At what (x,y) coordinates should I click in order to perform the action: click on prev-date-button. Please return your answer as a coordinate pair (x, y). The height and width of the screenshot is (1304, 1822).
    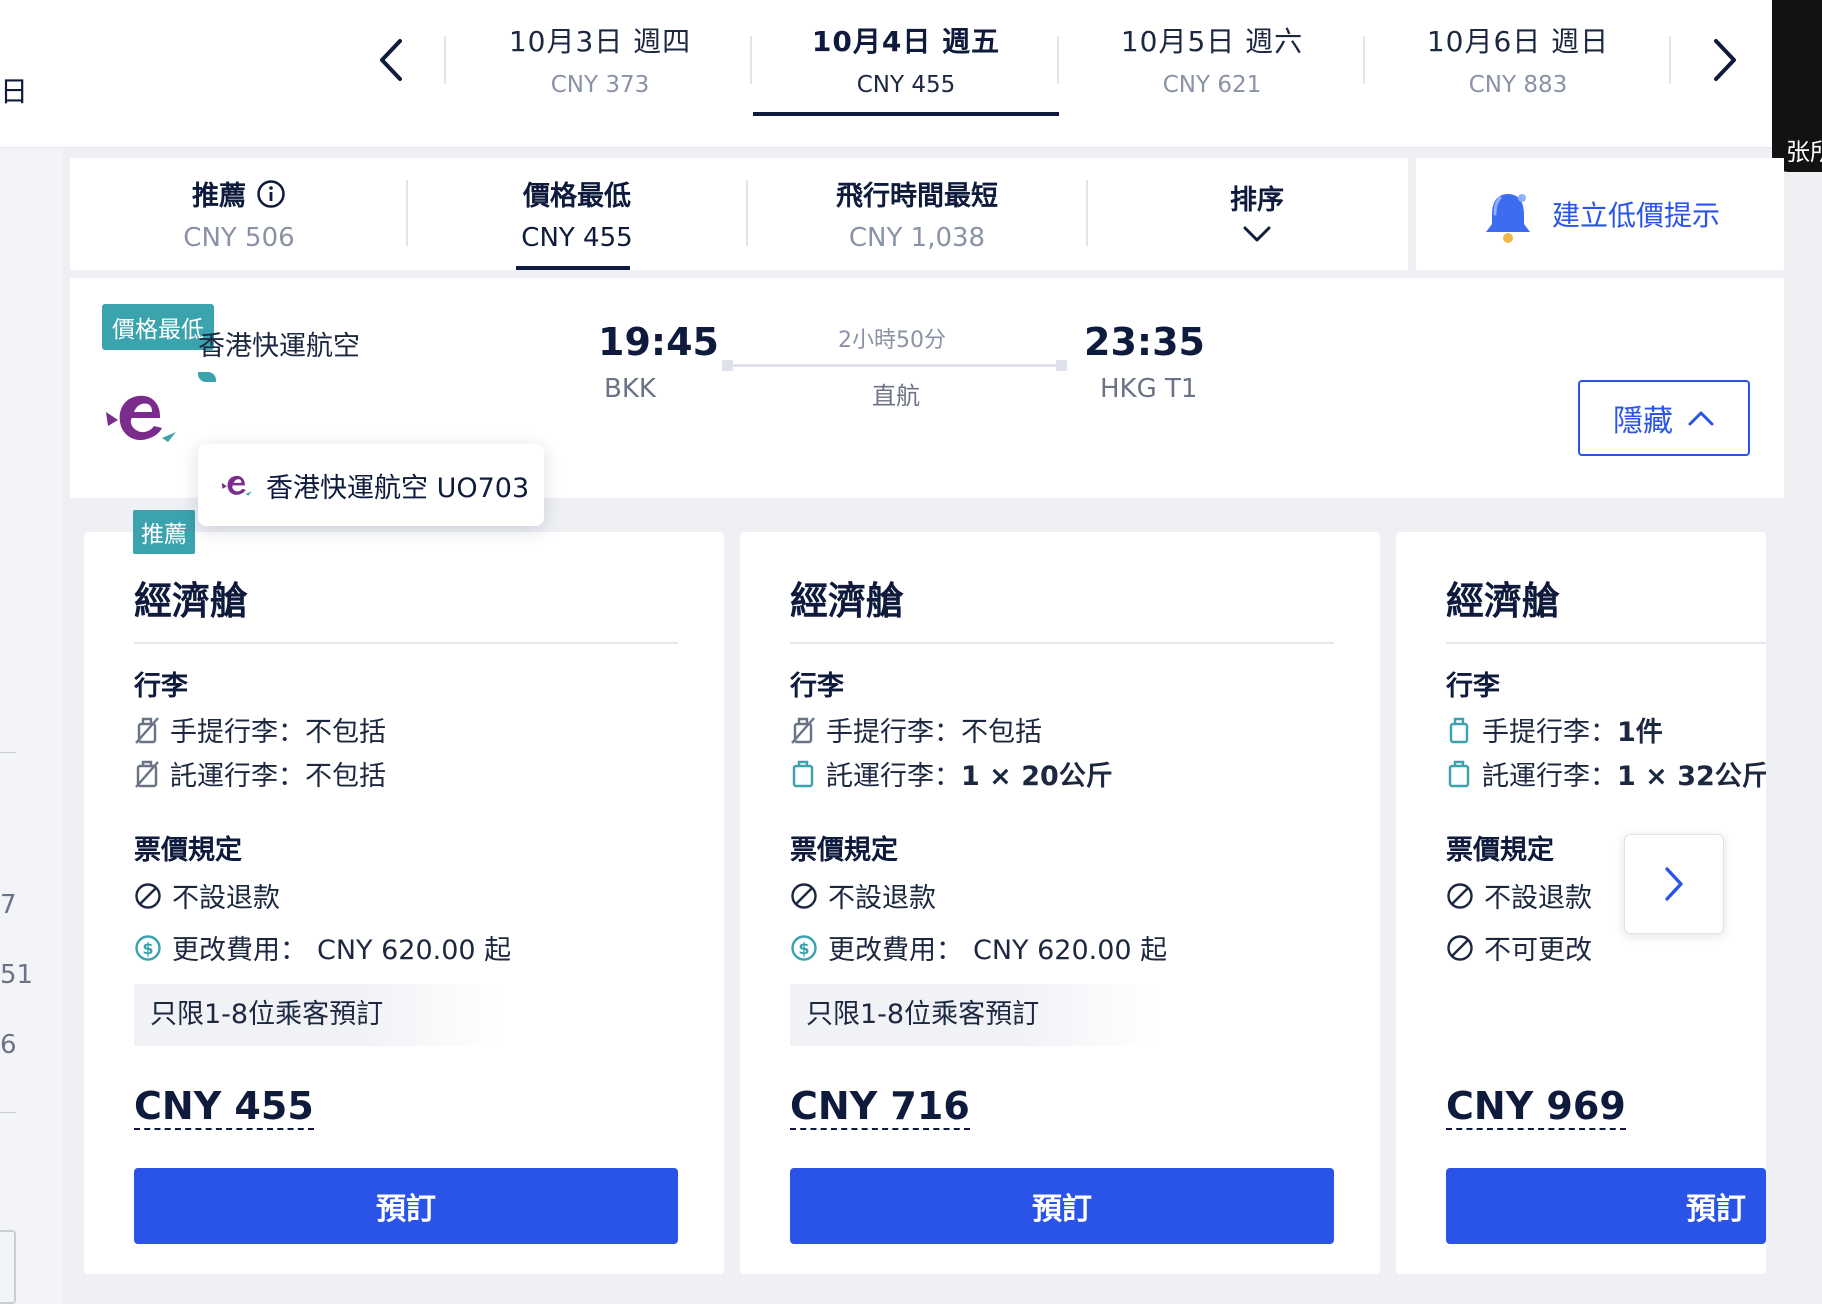
    Looking at the image, I should click on (390, 60).